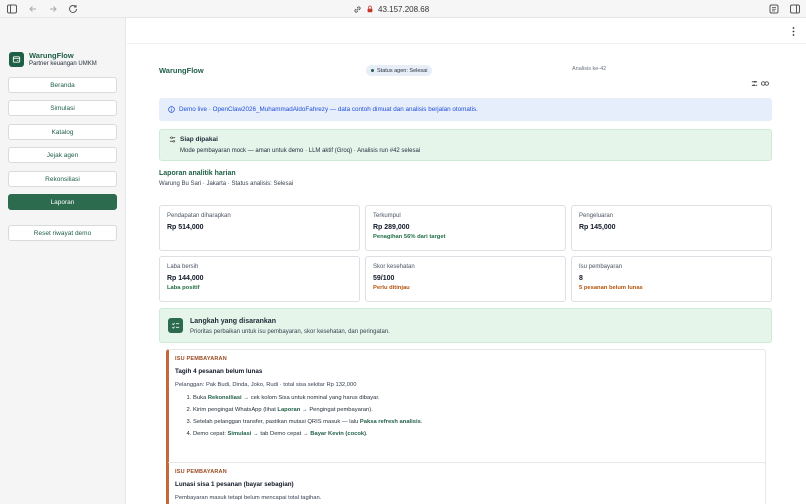 Image resolution: width=806 pixels, height=504 pixels. What do you see at coordinates (63, 64) in the screenshot?
I see `brand-subtitle: Partner keuangan UMKM` at bounding box center [63, 64].